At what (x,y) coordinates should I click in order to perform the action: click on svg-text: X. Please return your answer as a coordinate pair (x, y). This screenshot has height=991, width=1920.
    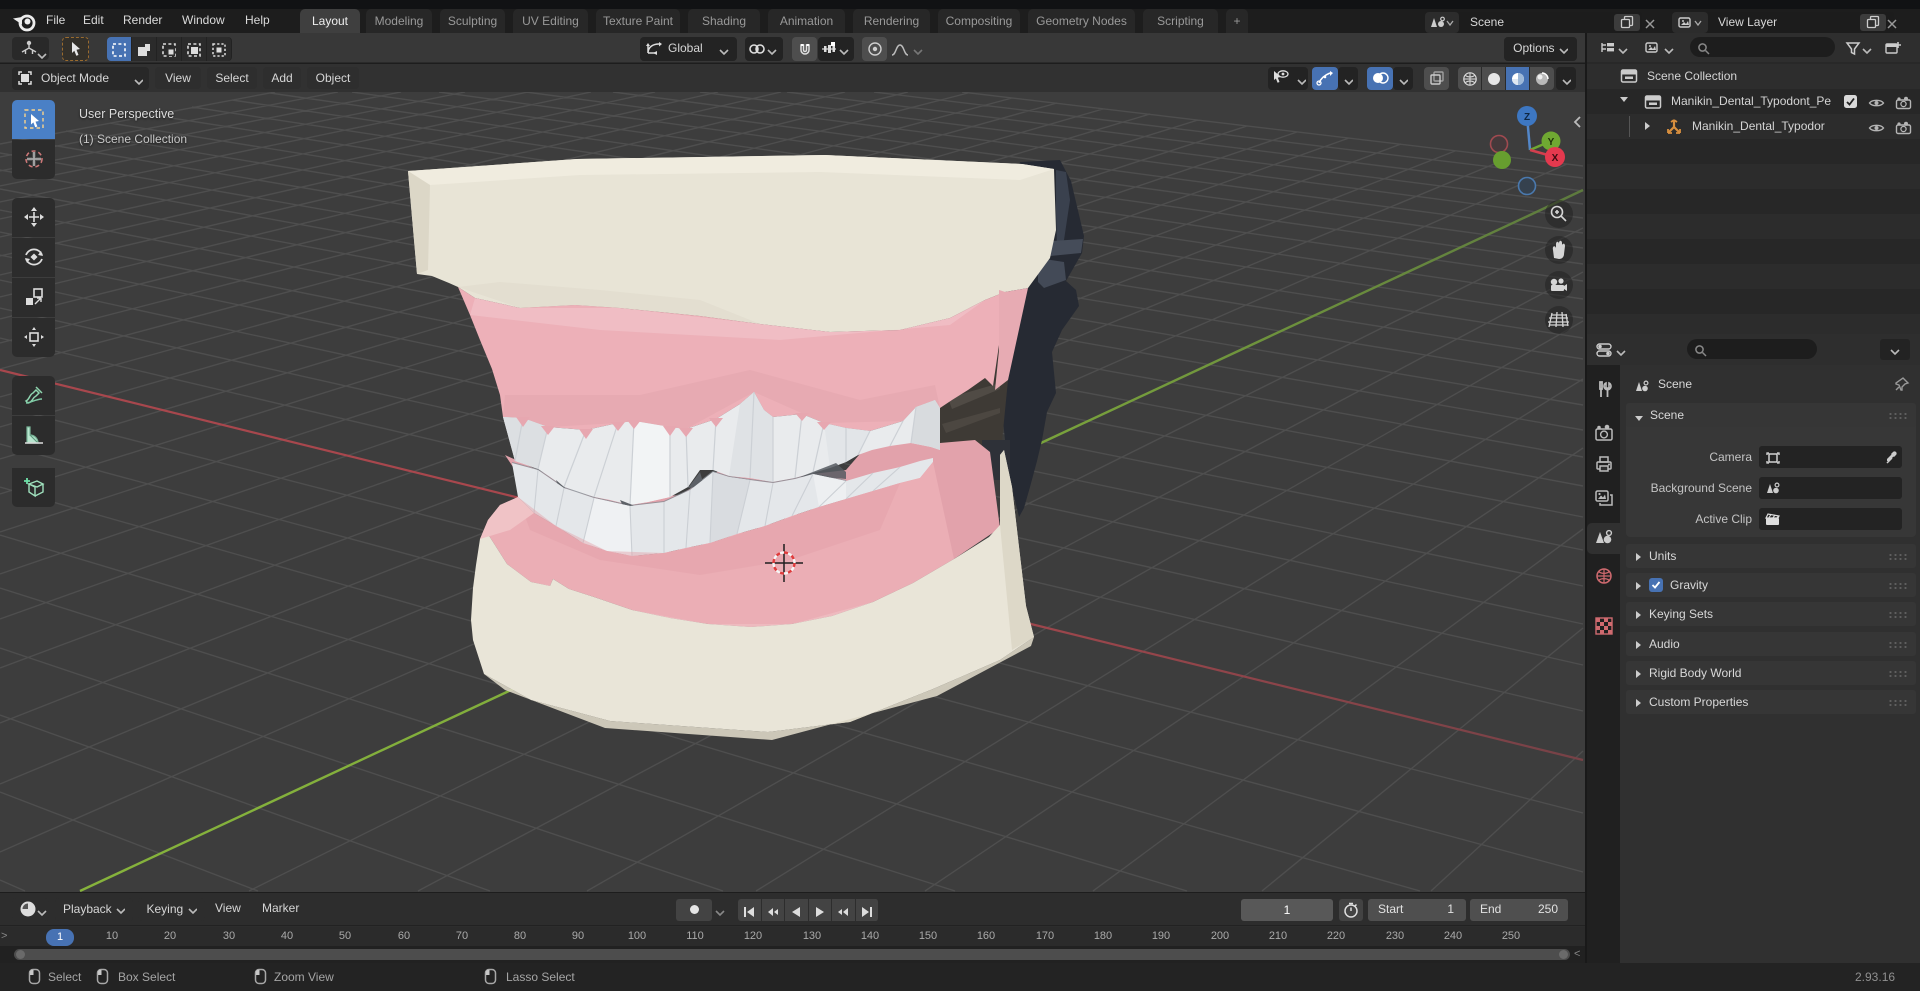
    Looking at the image, I should click on (1555, 158).